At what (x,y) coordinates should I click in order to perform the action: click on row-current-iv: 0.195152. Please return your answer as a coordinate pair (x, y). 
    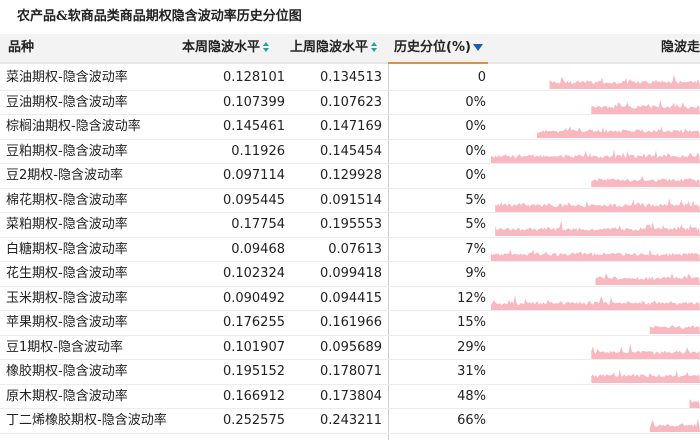
    Looking at the image, I should click on (253, 371).